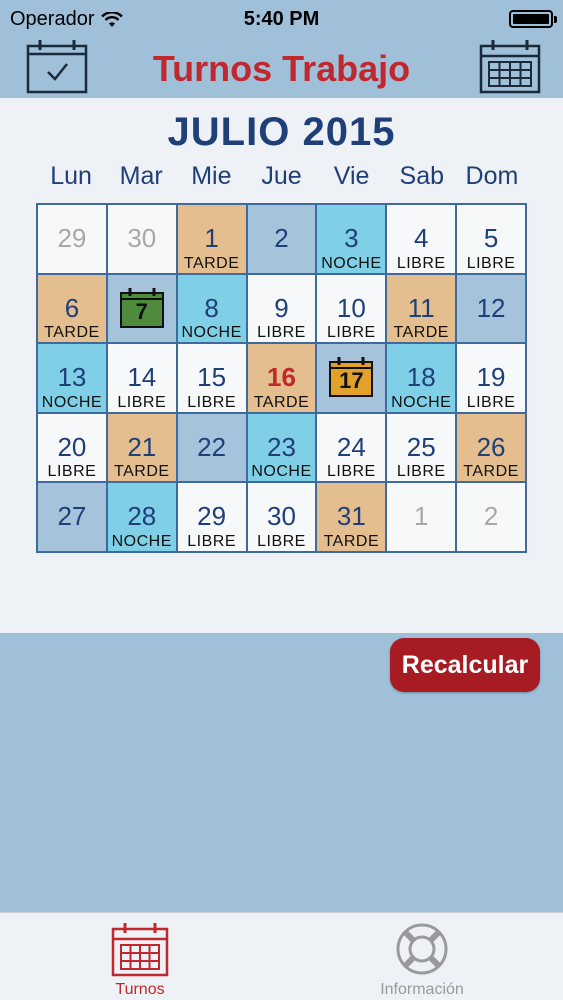  I want to click on calendar-day-cell: 5 LIBRE, so click(491, 239).